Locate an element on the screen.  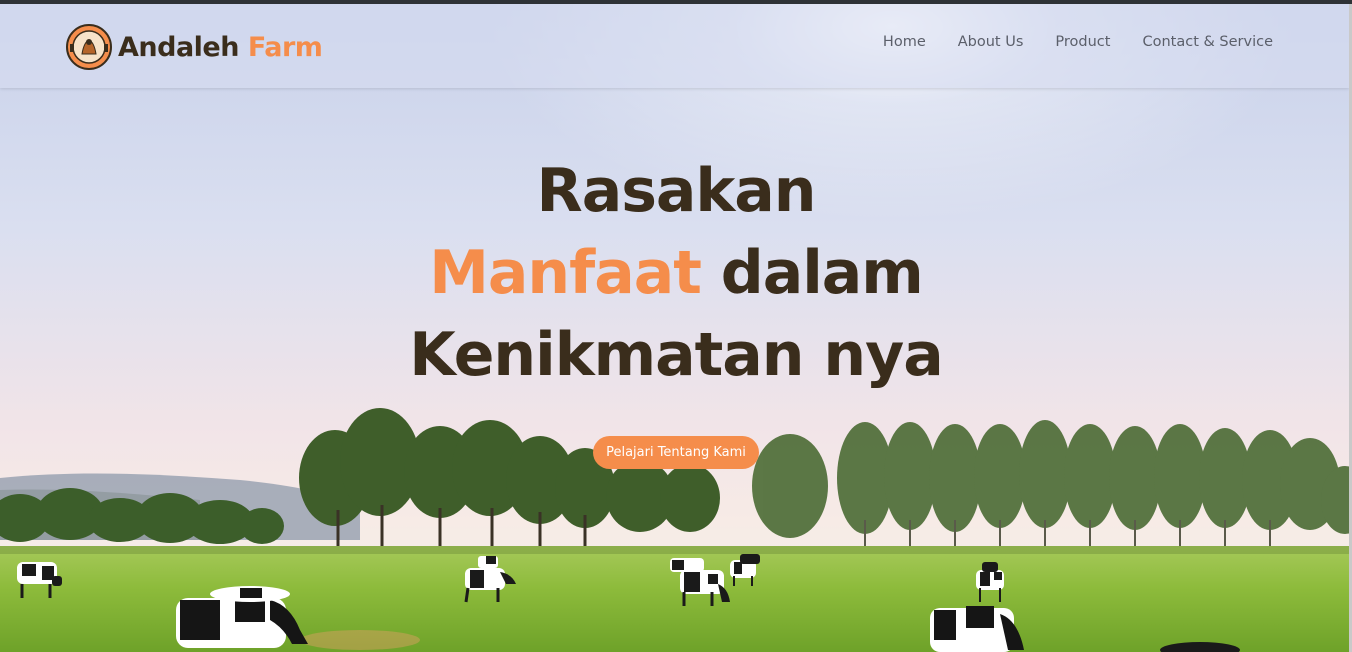
hero-line-2-accent: Manfaat is located at coordinates (565, 273).